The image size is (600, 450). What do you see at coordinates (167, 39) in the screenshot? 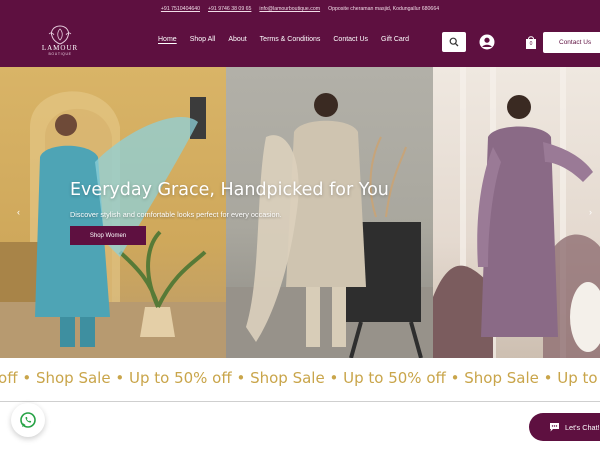
I see `nav-home: Home` at bounding box center [167, 39].